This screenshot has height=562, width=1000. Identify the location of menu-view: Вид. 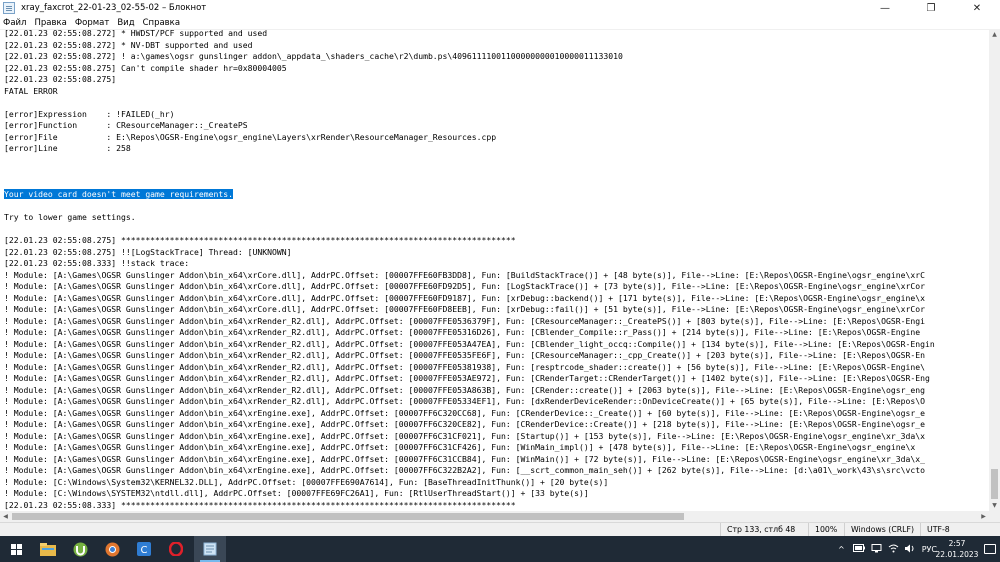
(125, 23).